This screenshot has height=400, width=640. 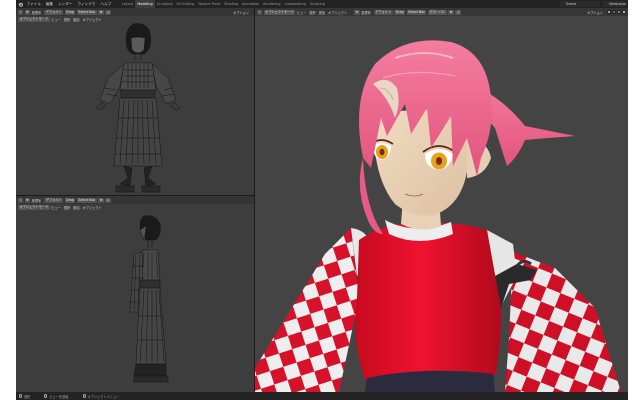 I want to click on status-select: 選択, so click(x=24, y=396).